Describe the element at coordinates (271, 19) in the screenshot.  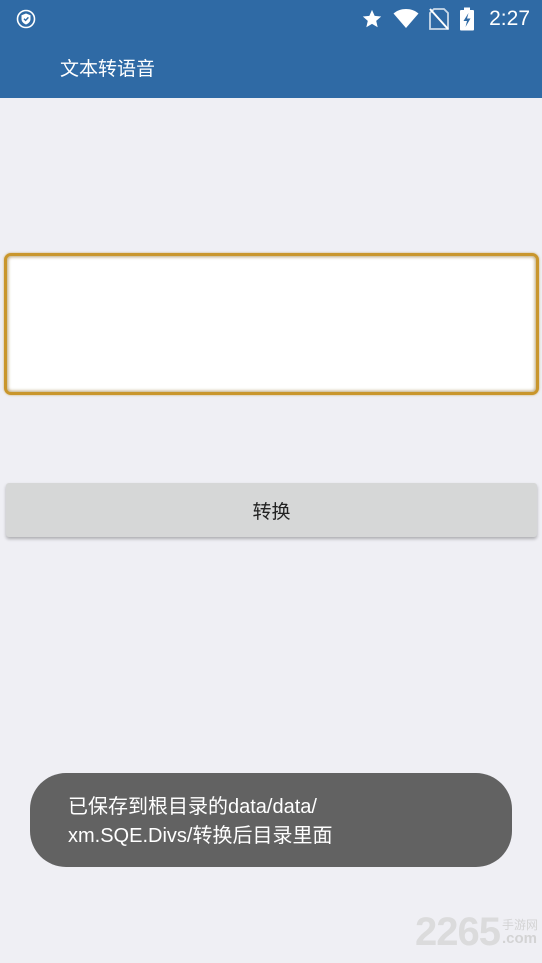
I see `status-bar: 2:27` at that location.